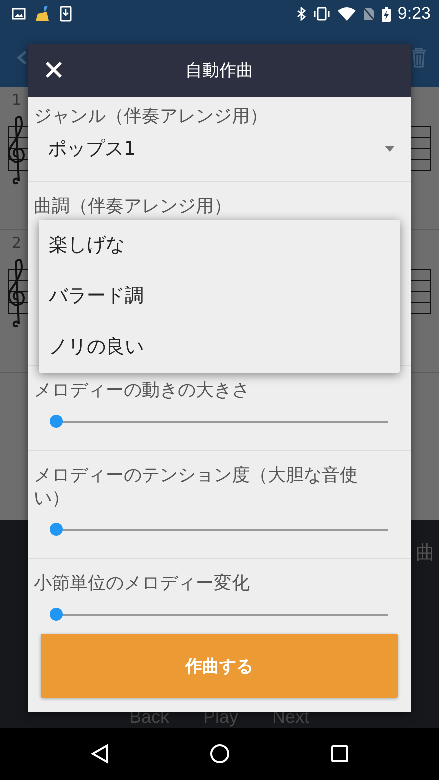 The image size is (439, 780). Describe the element at coordinates (347, 14) in the screenshot. I see `wifi-icon` at that location.